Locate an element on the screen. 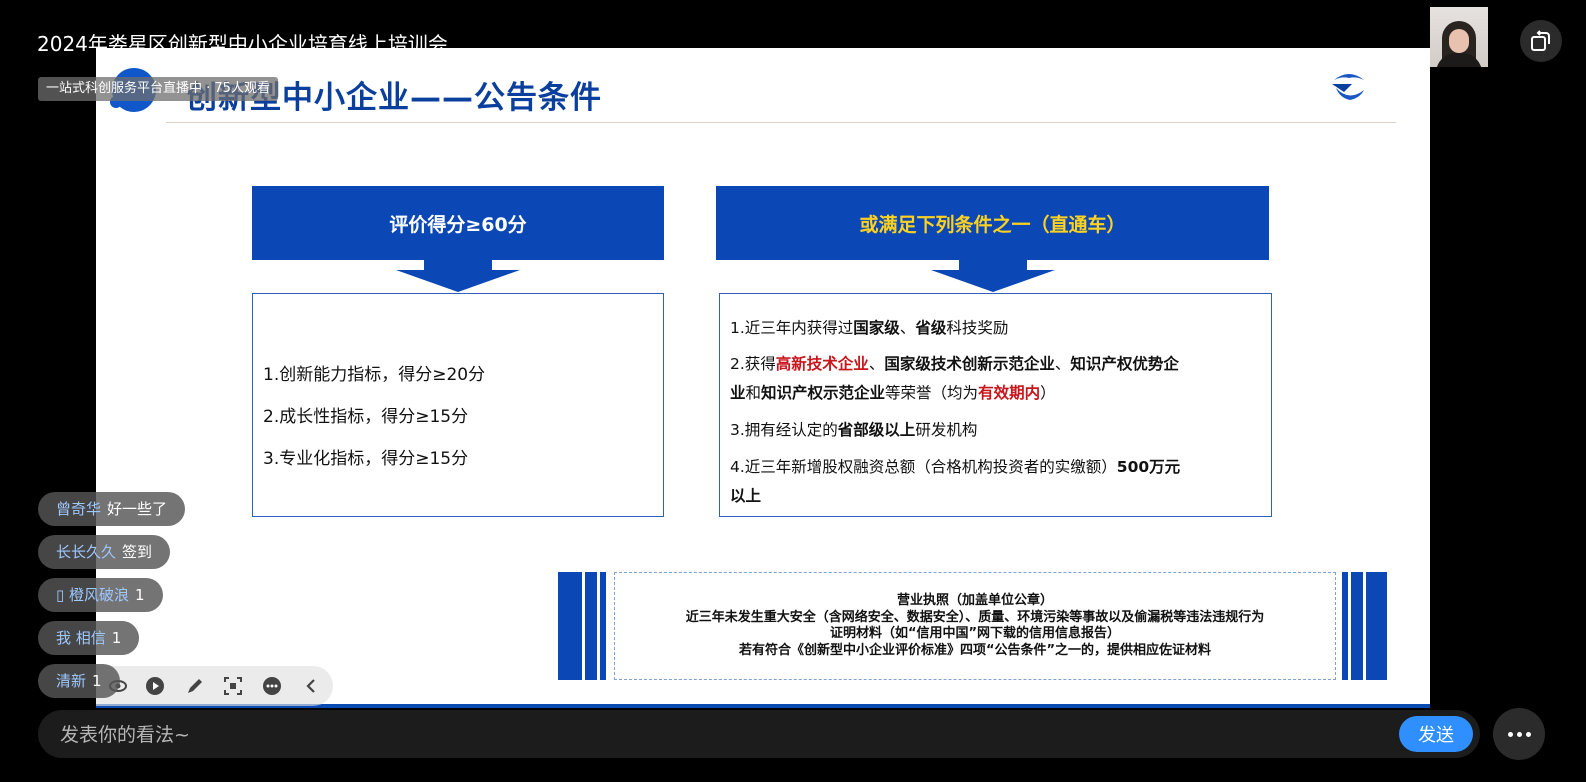 Image resolution: width=1586 pixels, height=782 pixels. pen-icon is located at coordinates (195, 686).